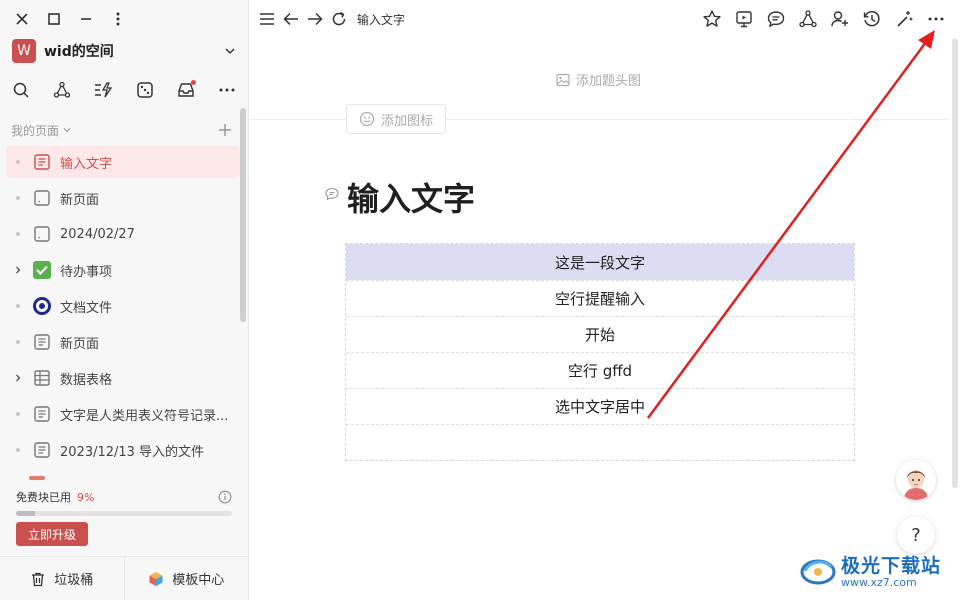 This screenshot has width=960, height=600. I want to click on section-label: 我的页面, so click(35, 130).